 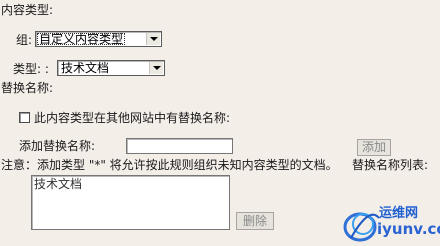 I want to click on type-select-value: 技术文档, so click(x=85, y=68).